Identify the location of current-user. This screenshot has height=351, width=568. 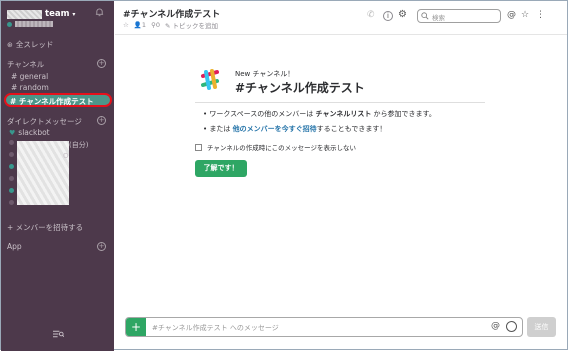
(30, 24).